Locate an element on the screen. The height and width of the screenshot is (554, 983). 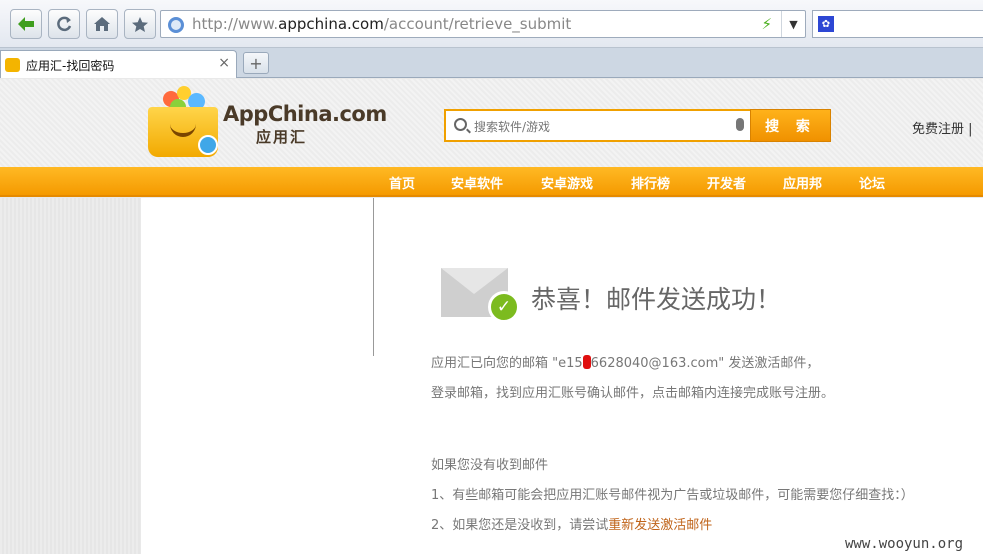
nav-android-games: 安卓游戏 is located at coordinates (567, 182).